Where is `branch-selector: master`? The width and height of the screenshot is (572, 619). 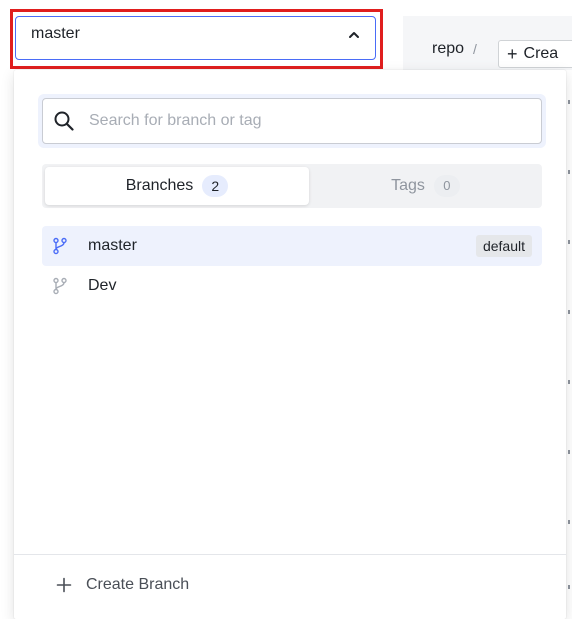
branch-selector: master is located at coordinates (195, 38).